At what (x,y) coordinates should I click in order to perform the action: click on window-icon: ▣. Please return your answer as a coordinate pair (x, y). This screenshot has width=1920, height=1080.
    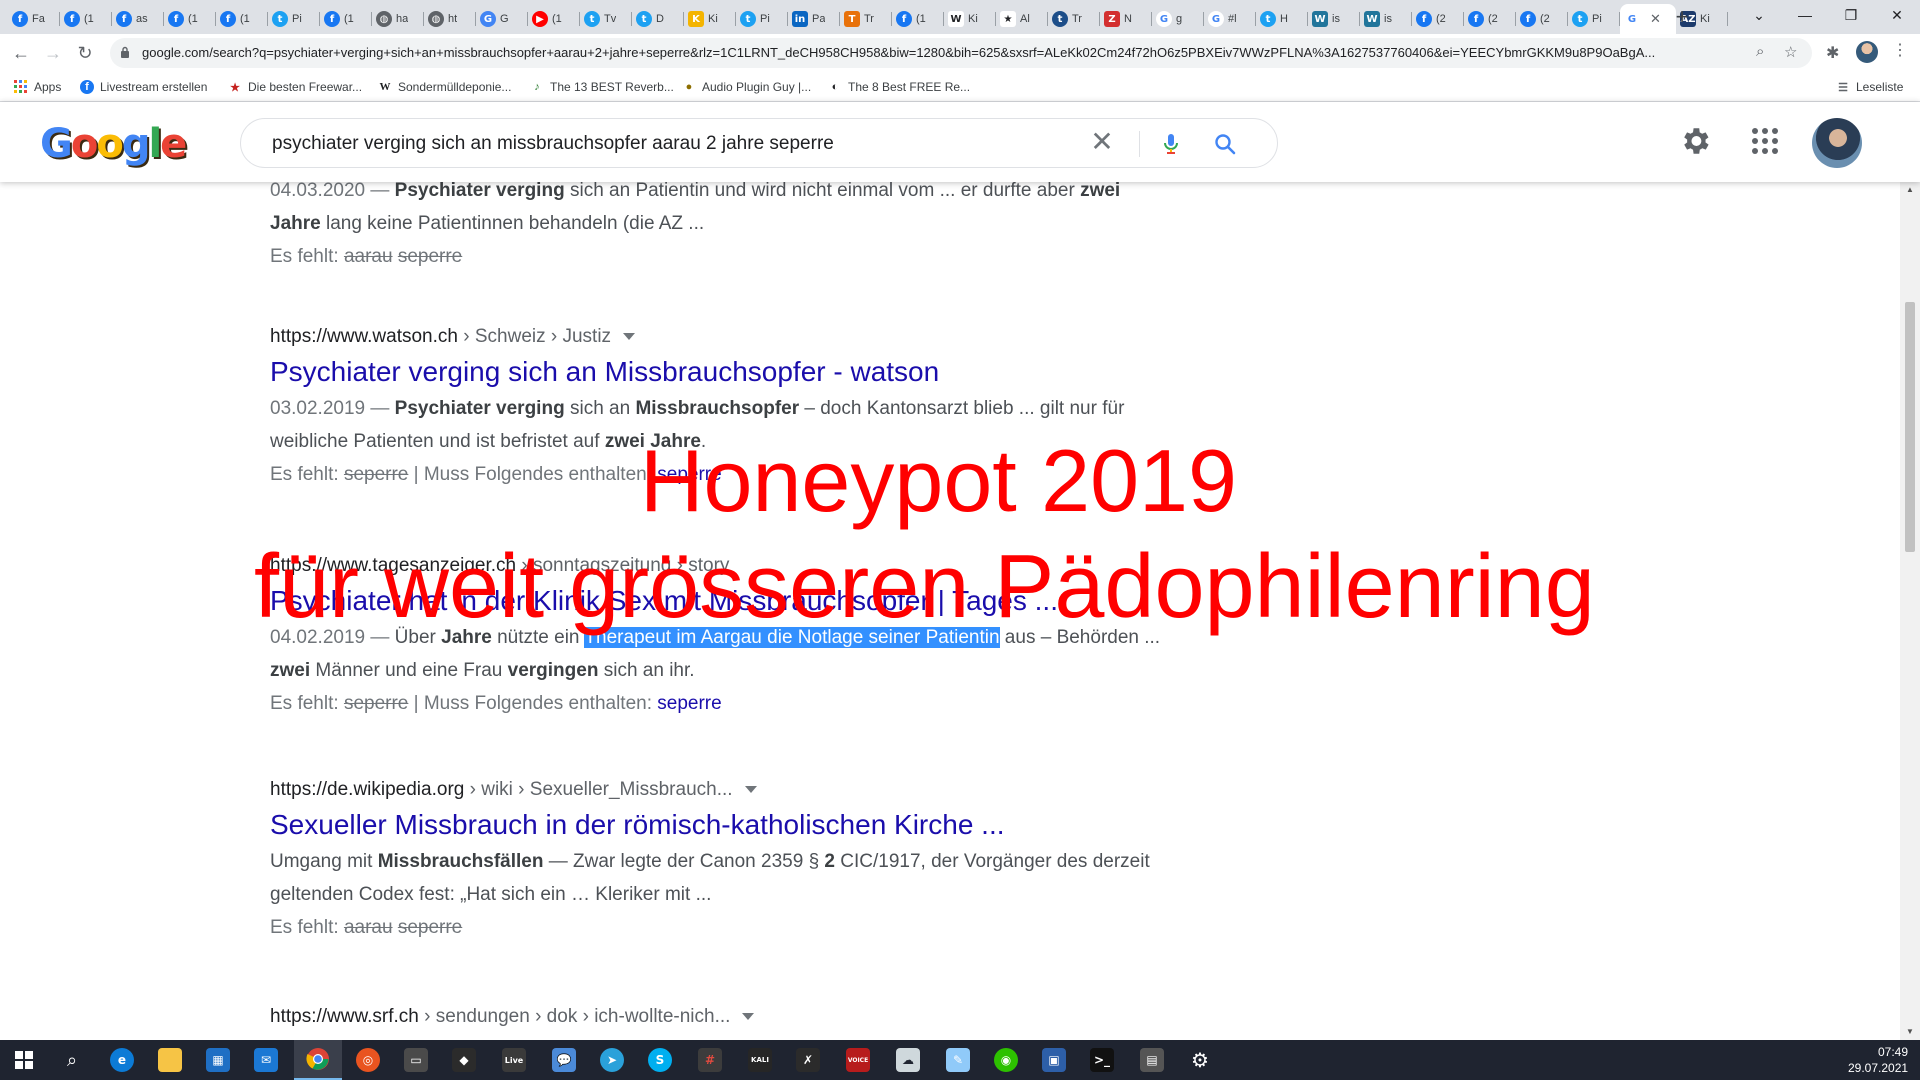
    Looking at the image, I should click on (1054, 1060).